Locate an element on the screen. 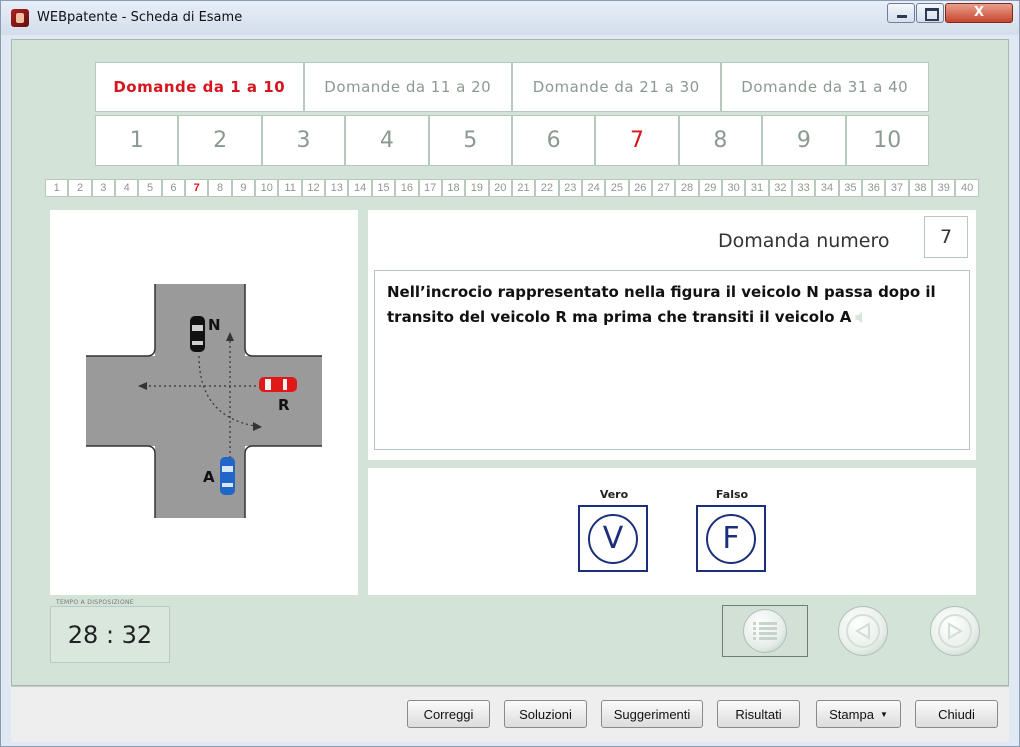  maximize-icon is located at coordinates (932, 14).